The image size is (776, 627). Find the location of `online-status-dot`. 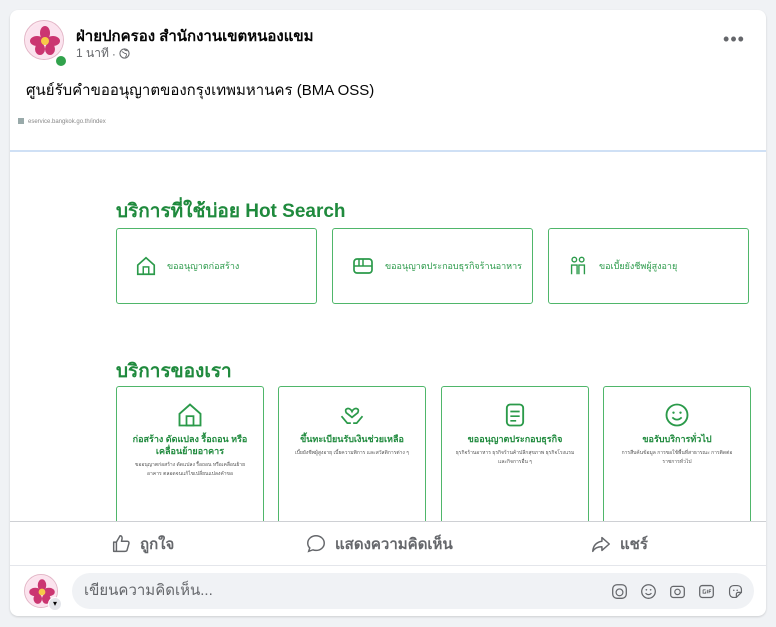

online-status-dot is located at coordinates (61, 61).